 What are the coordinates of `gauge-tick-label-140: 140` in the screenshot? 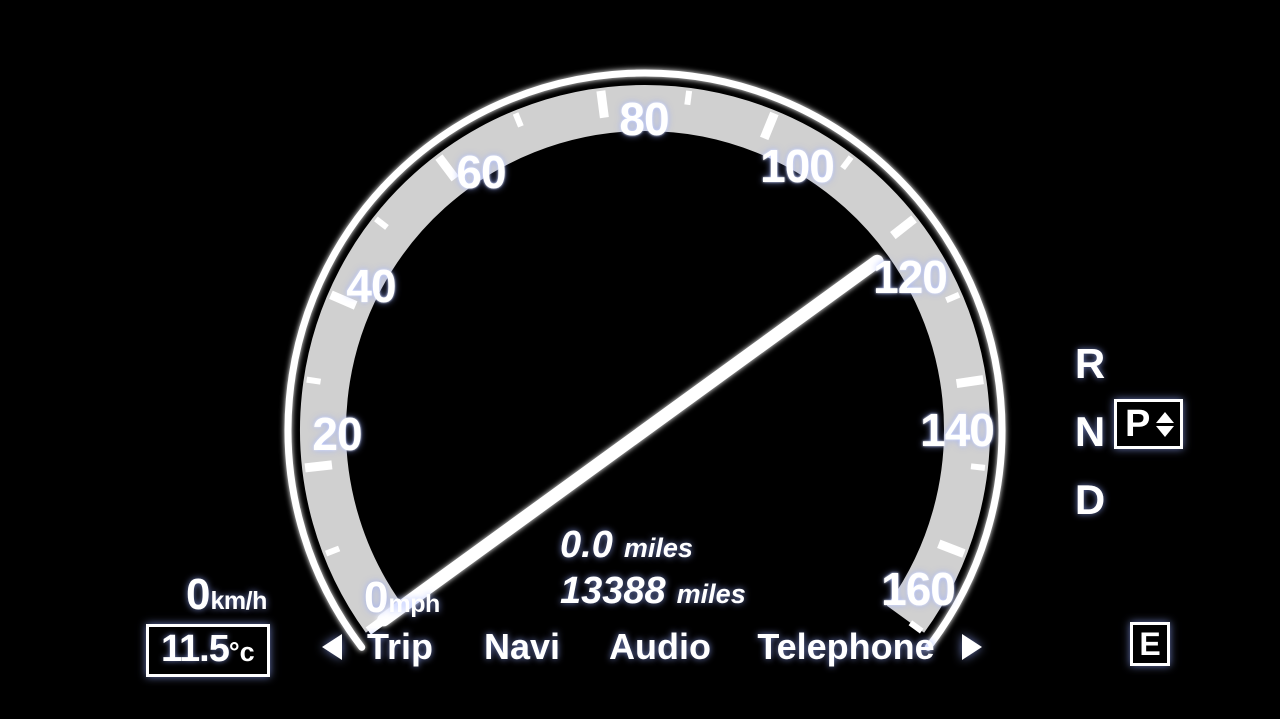 It's located at (957, 430).